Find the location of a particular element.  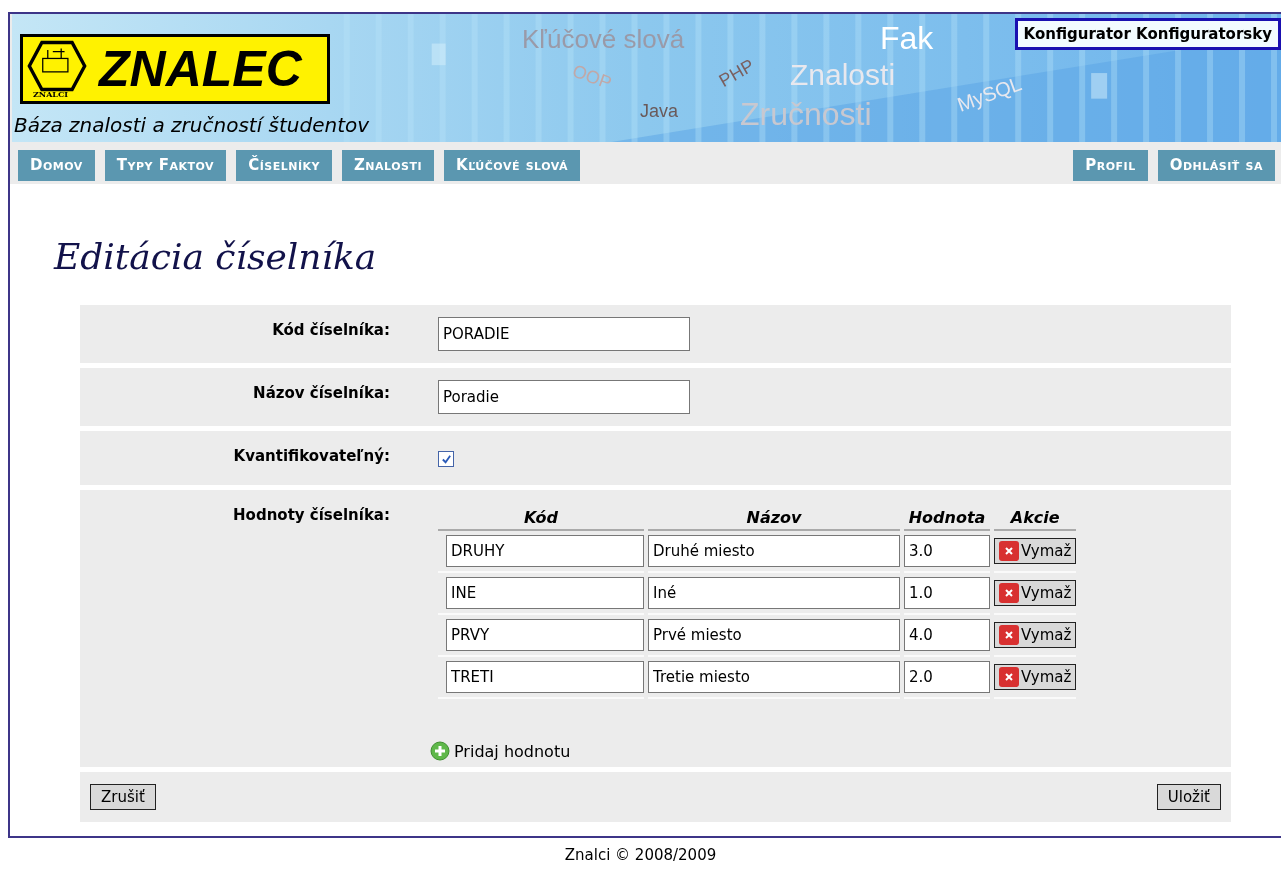

banner-word: MySQL is located at coordinates (989, 94).